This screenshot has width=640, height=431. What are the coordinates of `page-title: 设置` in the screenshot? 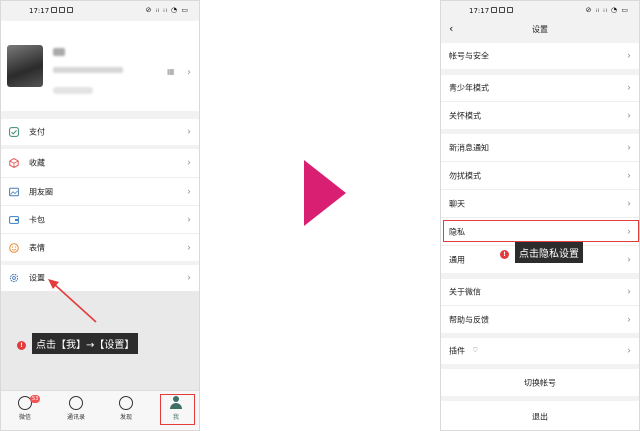 It's located at (540, 29).